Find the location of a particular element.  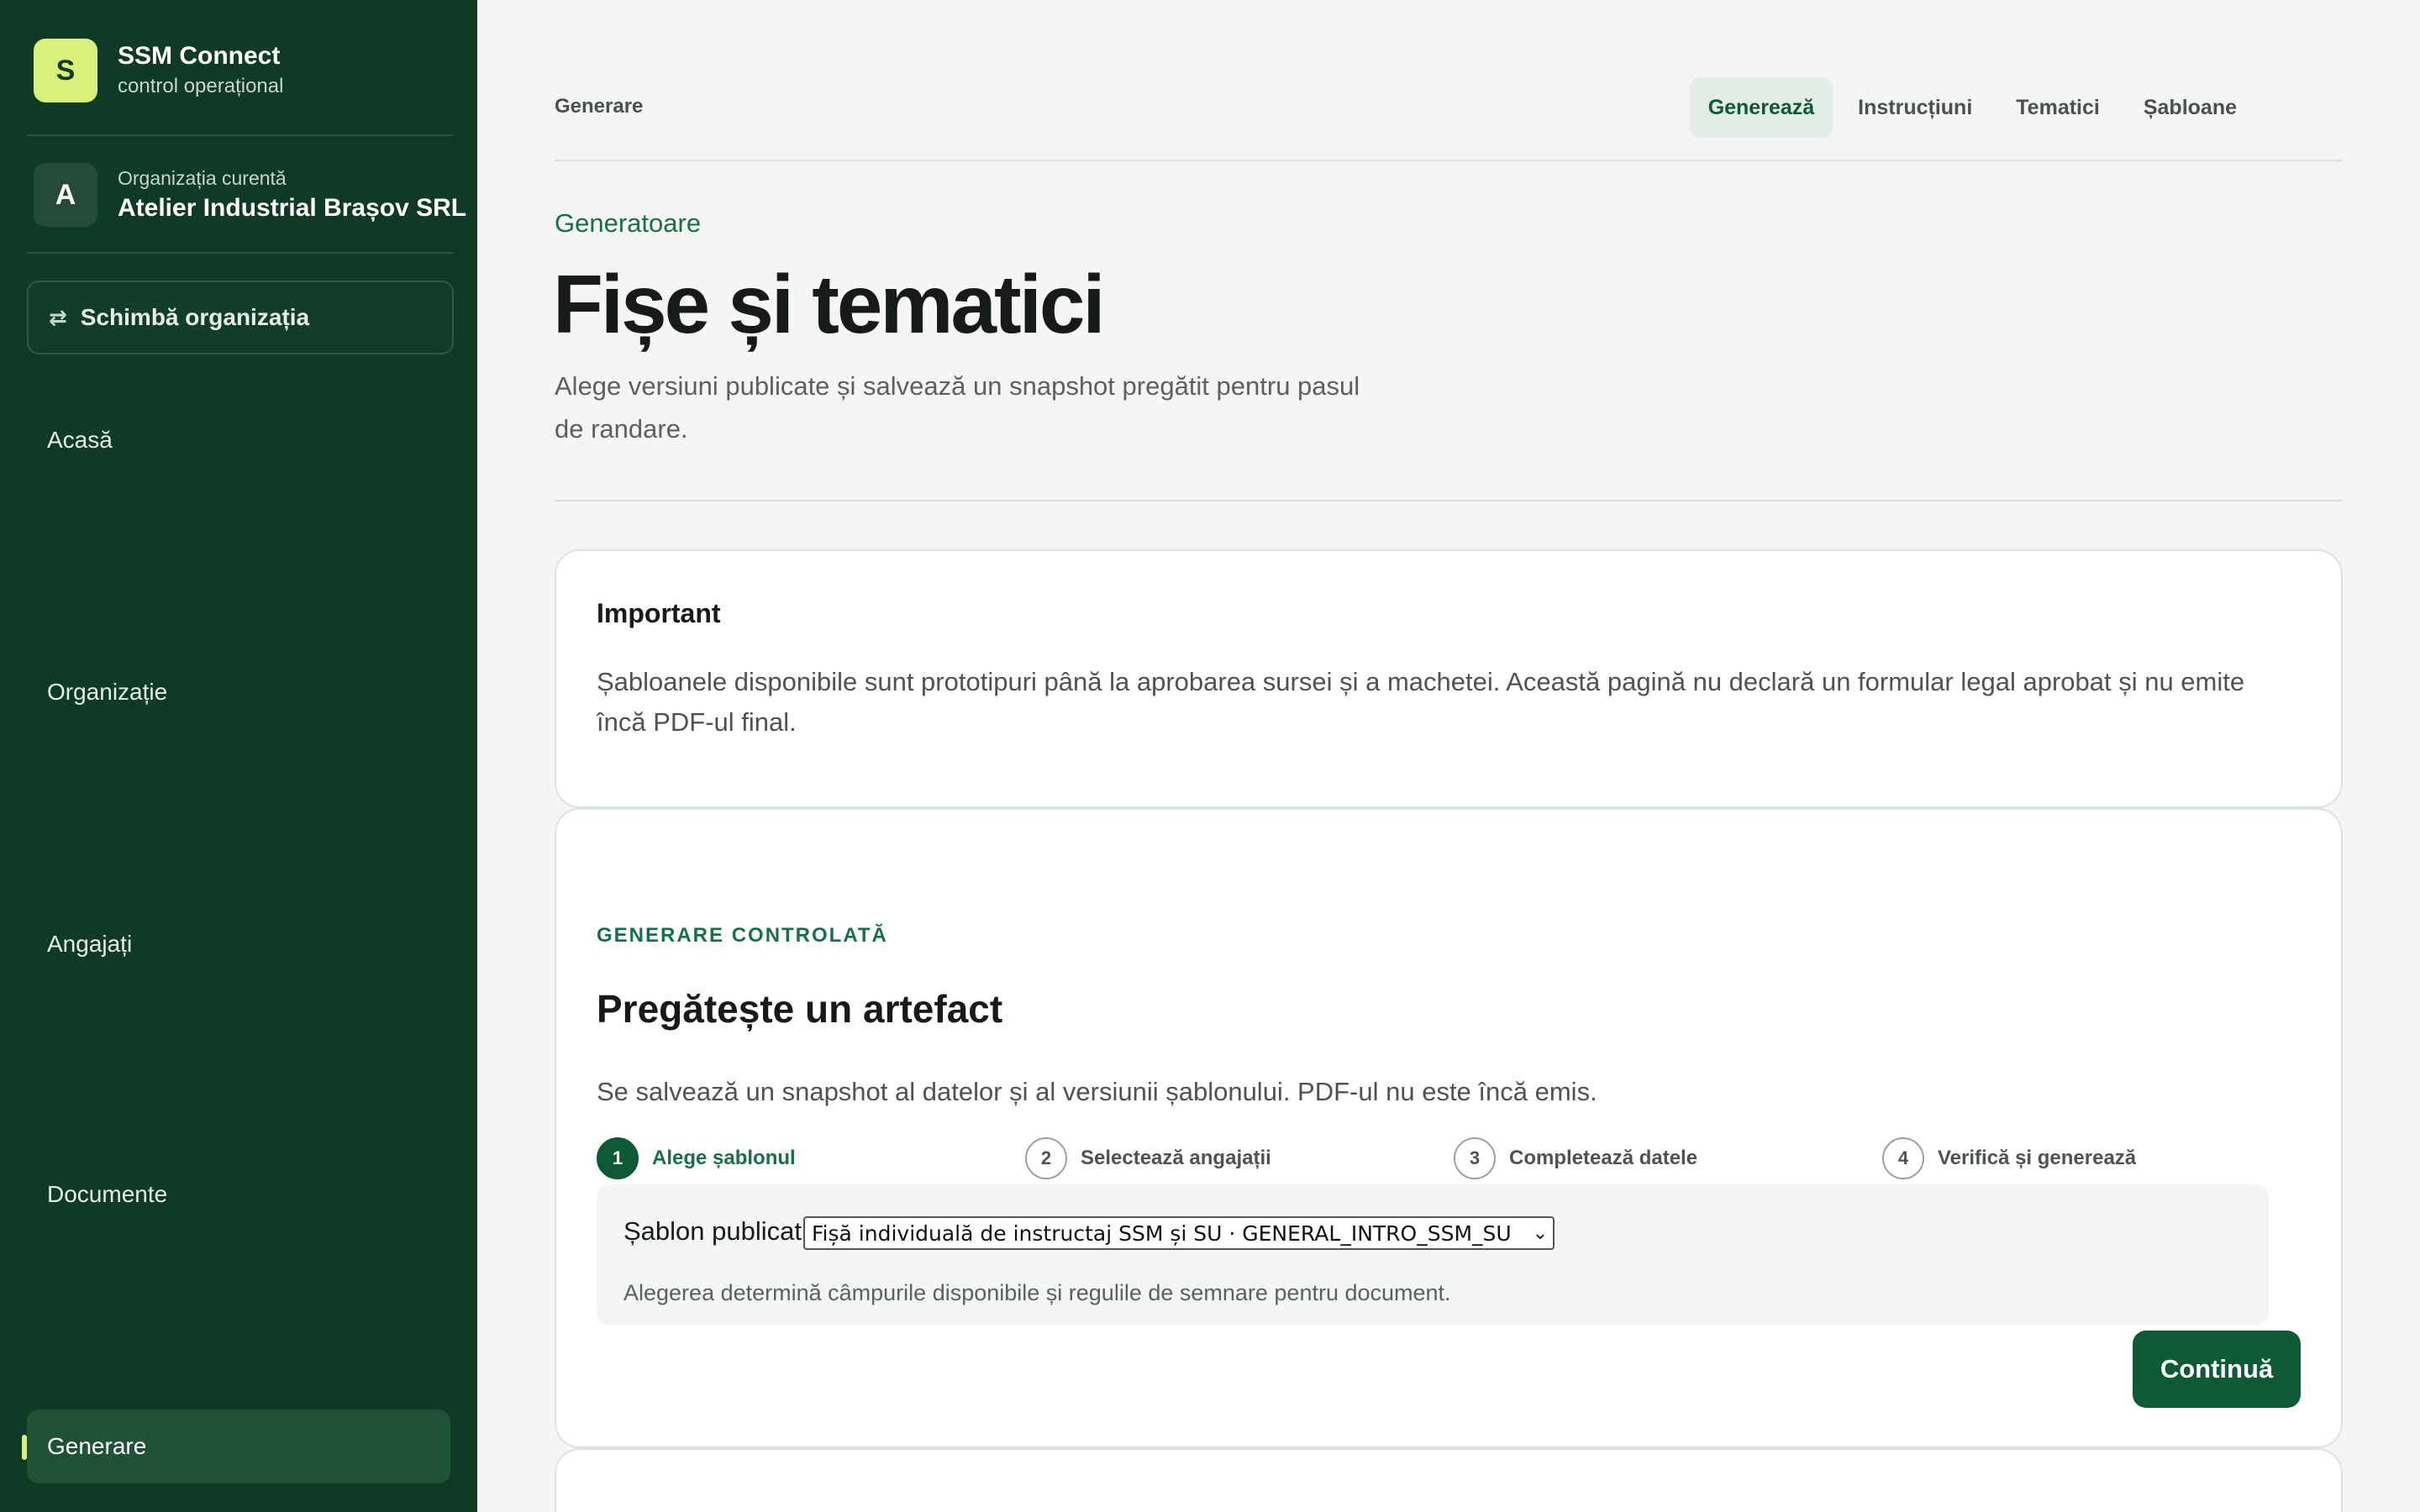

header-divider is located at coordinates (1449, 160).